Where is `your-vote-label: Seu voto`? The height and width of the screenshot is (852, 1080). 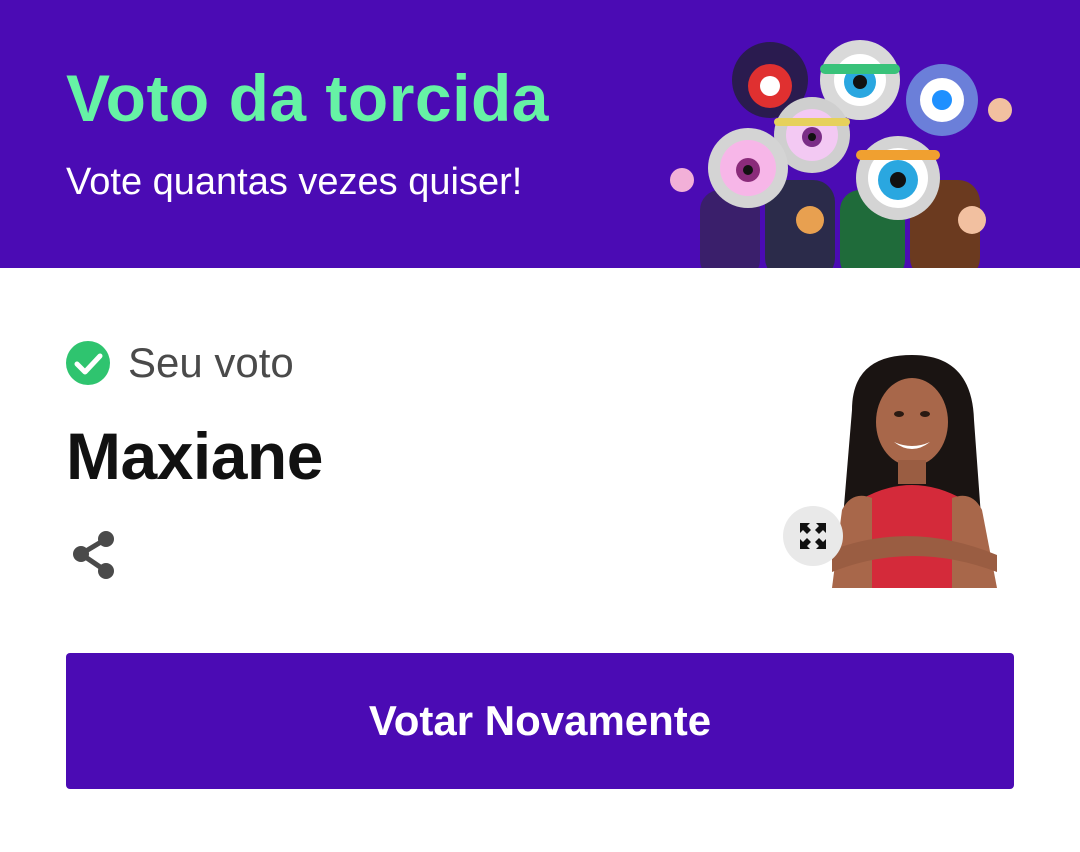
your-vote-label: Seu voto is located at coordinates (211, 362).